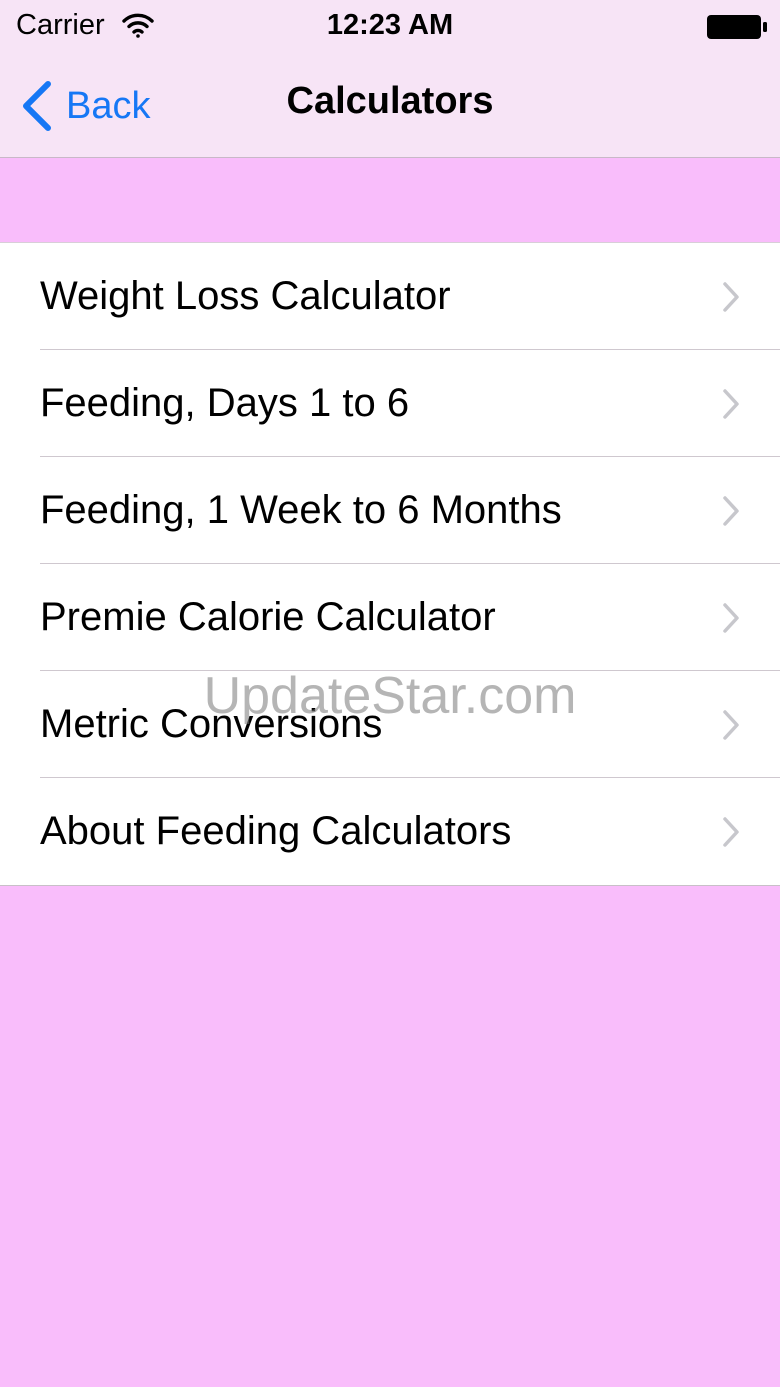 Image resolution: width=780 pixels, height=1387 pixels. What do you see at coordinates (737, 27) in the screenshot?
I see `battery-icon` at bounding box center [737, 27].